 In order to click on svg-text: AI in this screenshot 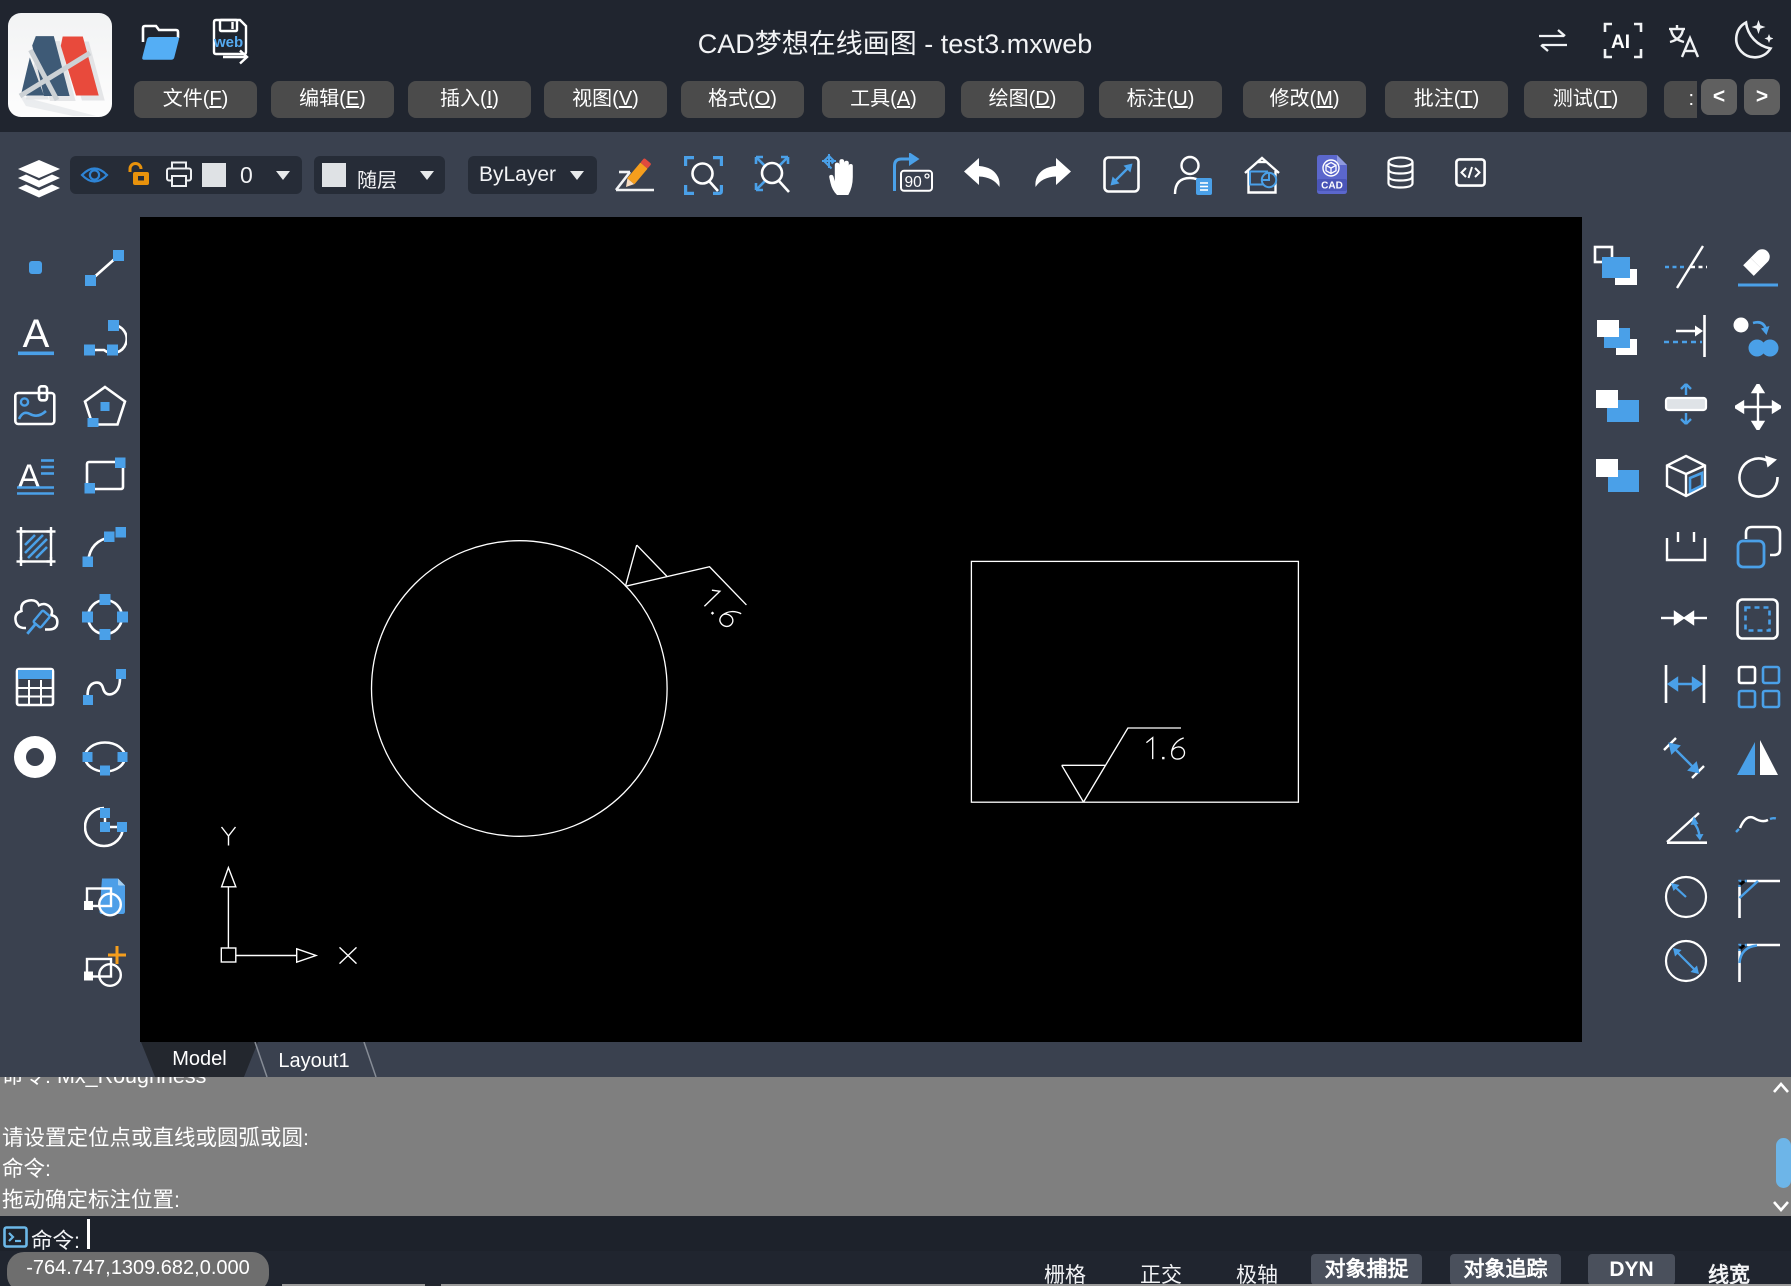, I will do `click(1620, 42)`.